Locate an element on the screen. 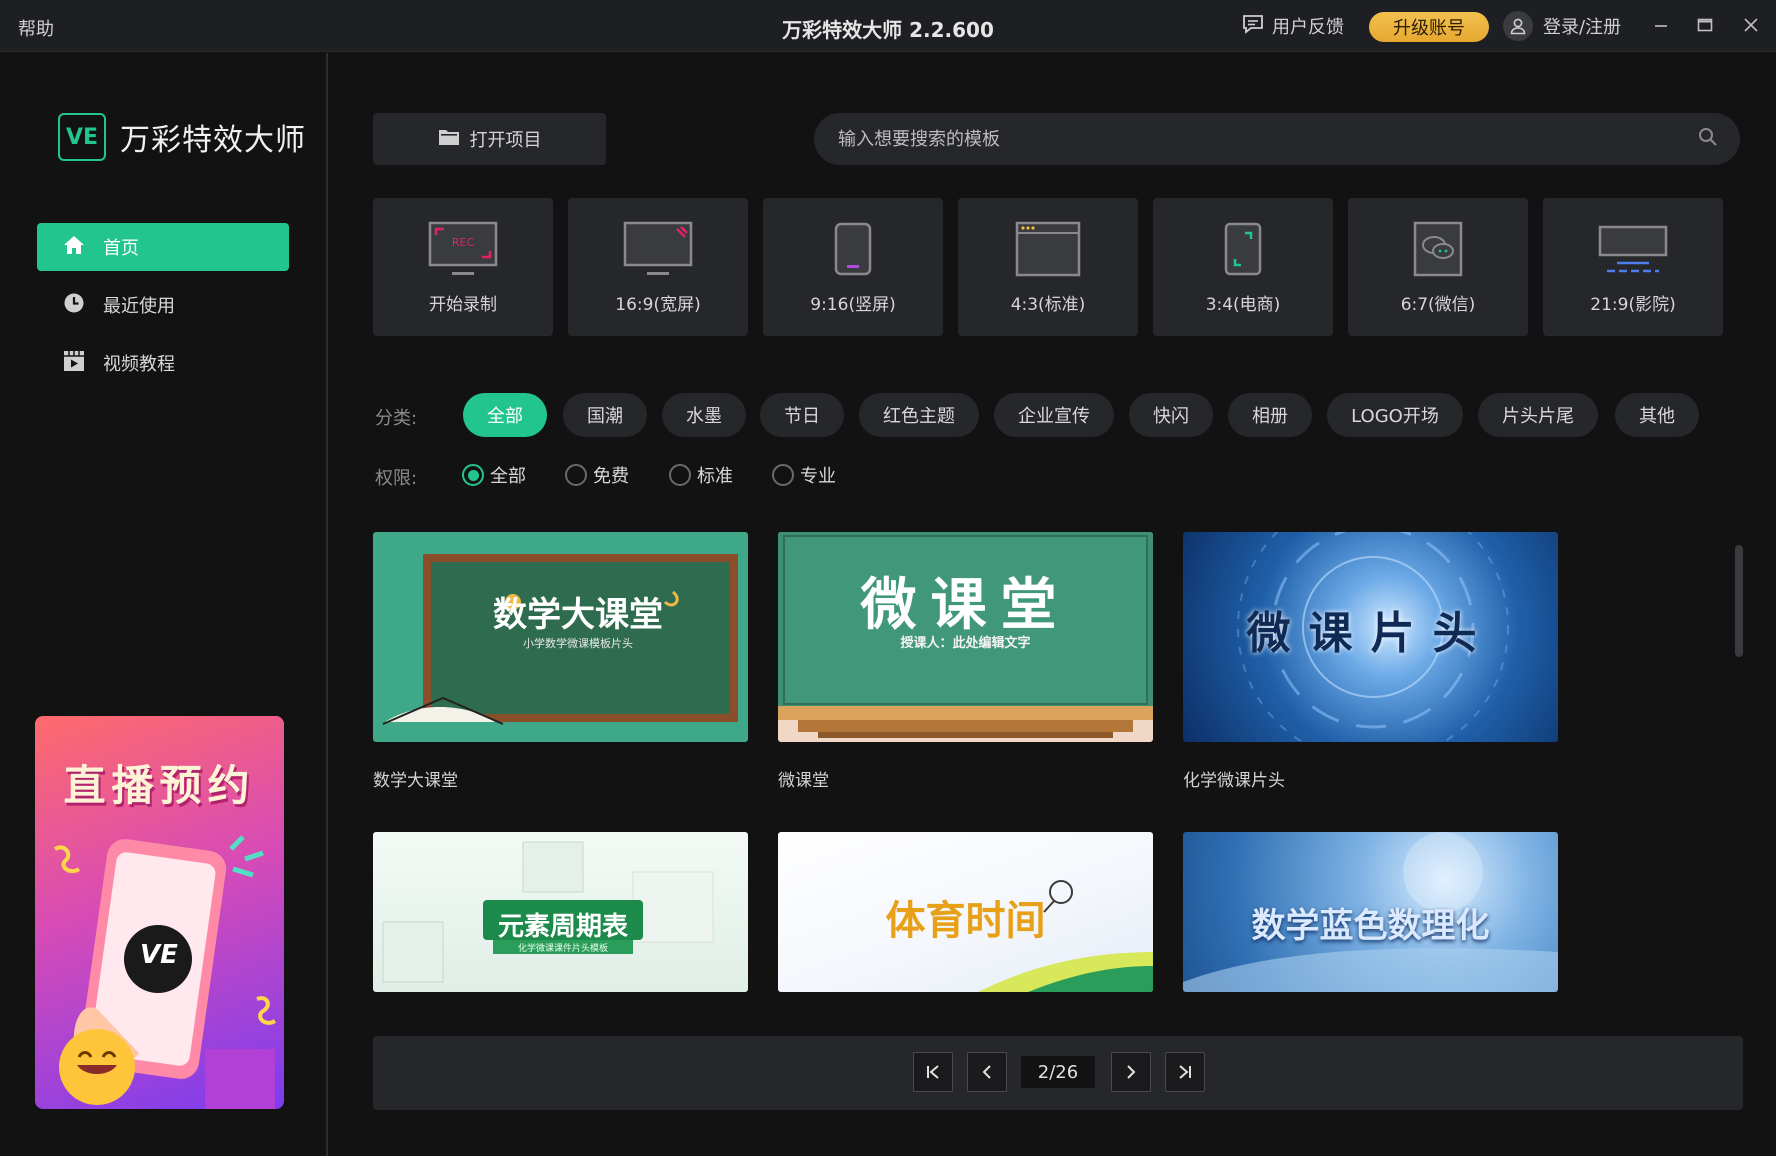 This screenshot has height=1156, width=1776. record-screen-icon: REC is located at coordinates (463, 249).